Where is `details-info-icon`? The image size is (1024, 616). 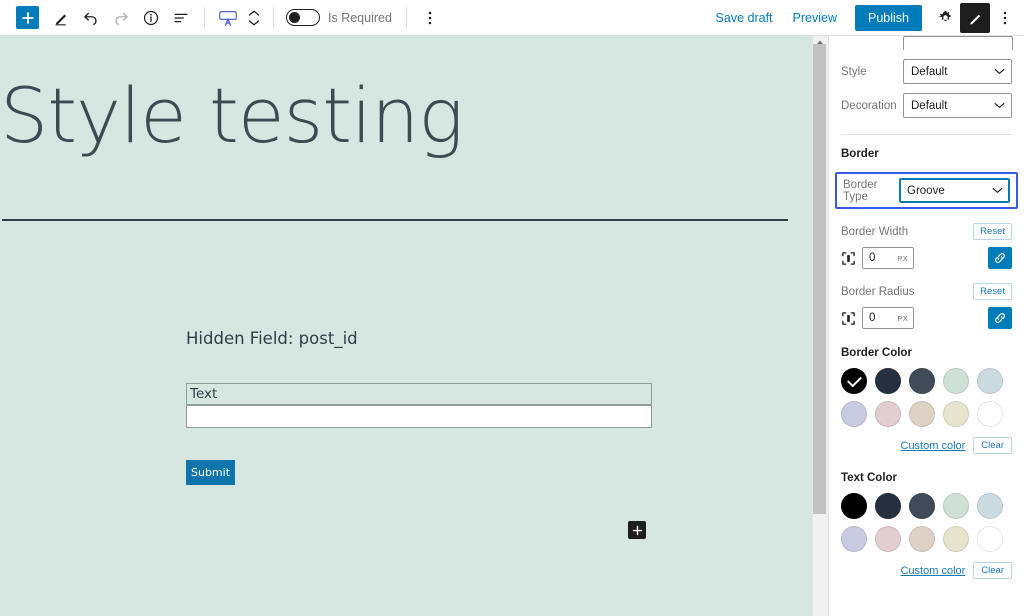
details-info-icon is located at coordinates (151, 18).